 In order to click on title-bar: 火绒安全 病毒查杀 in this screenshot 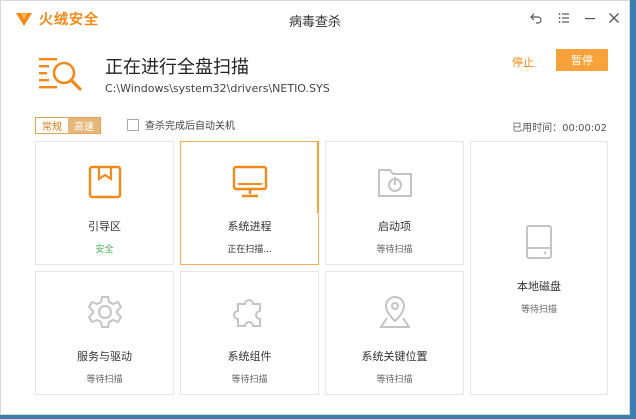, I will do `click(315, 18)`.